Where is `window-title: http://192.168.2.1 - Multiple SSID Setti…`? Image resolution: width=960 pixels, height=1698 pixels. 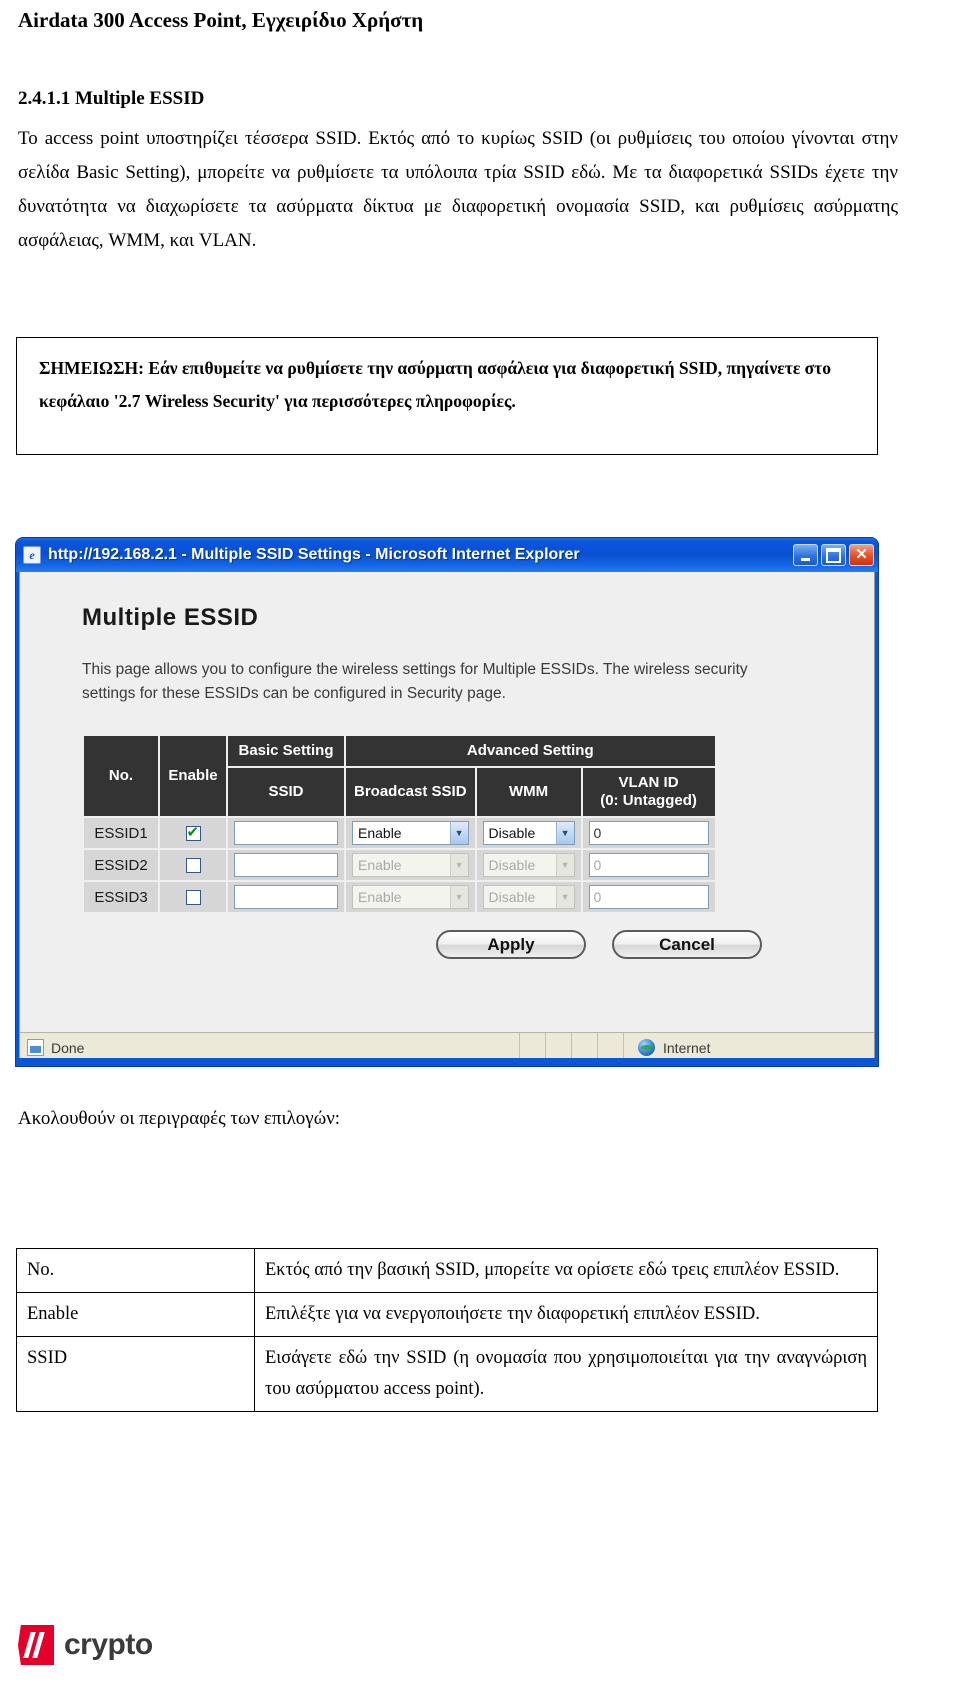
window-title: http://192.168.2.1 - Multiple SSID Setti… is located at coordinates (314, 554).